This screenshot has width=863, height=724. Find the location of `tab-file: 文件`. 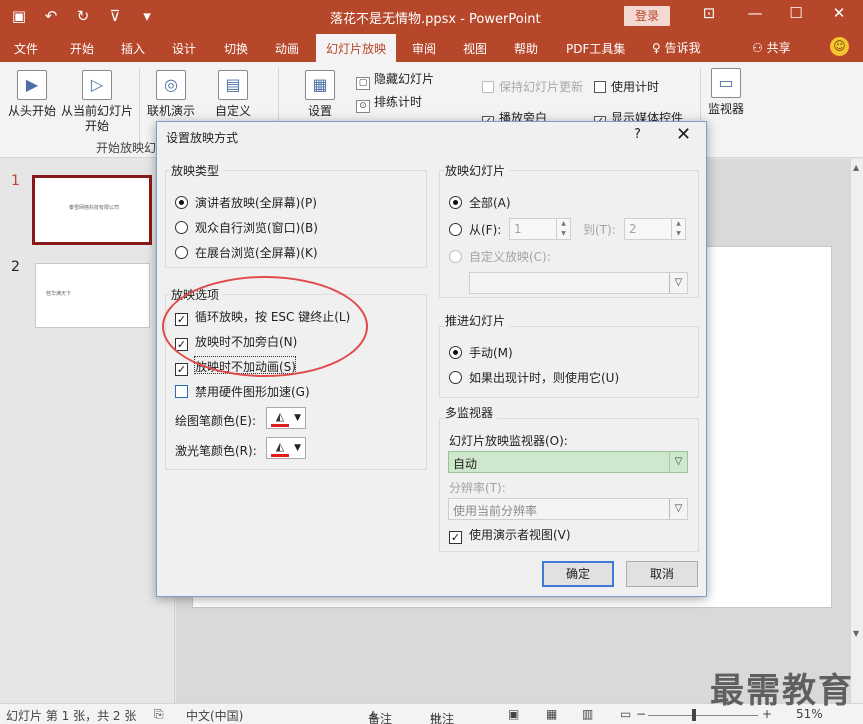

tab-file: 文件 is located at coordinates (26, 48).